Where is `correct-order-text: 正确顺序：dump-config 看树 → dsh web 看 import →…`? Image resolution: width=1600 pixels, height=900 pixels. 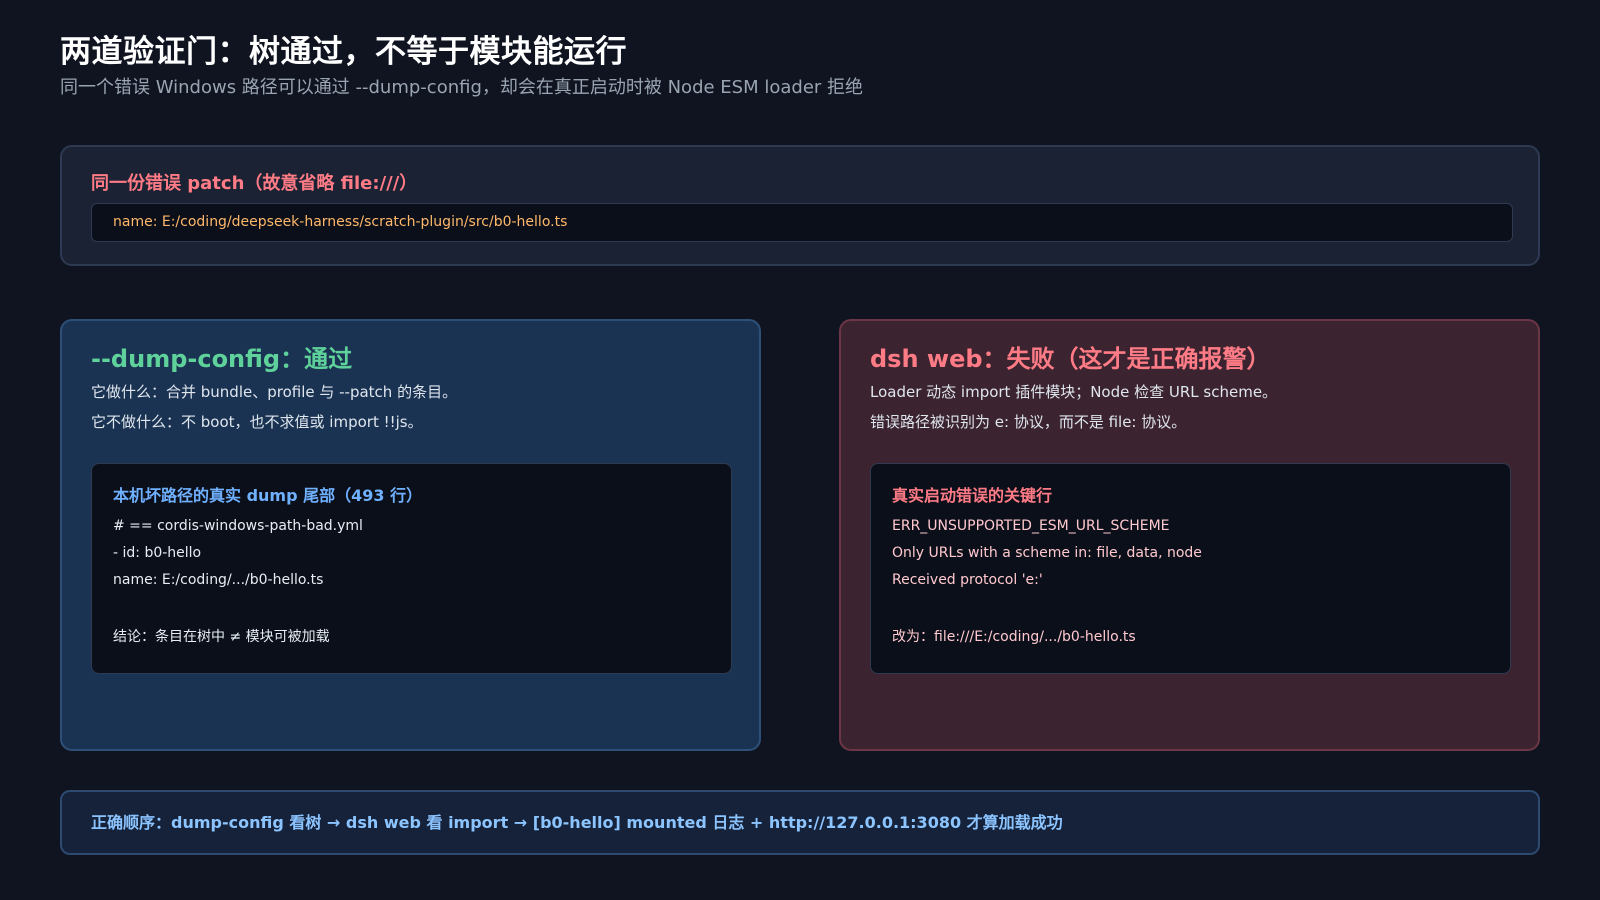 correct-order-text: 正确顺序：dump-config 看树 → dsh web 看 import →… is located at coordinates (577, 822).